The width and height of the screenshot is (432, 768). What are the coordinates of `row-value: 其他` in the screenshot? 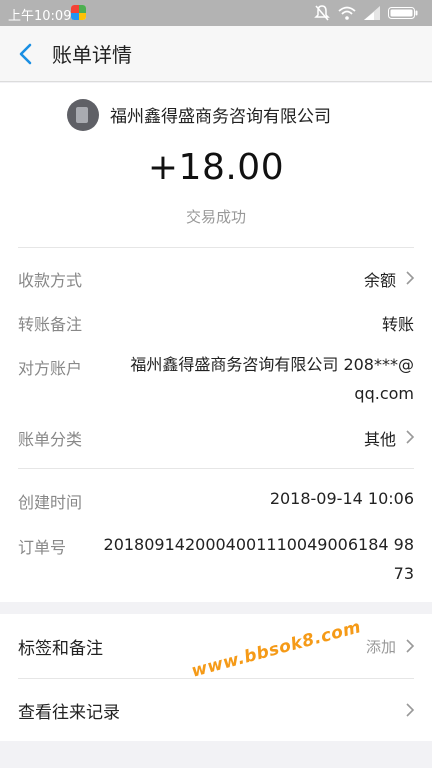 It's located at (379, 439).